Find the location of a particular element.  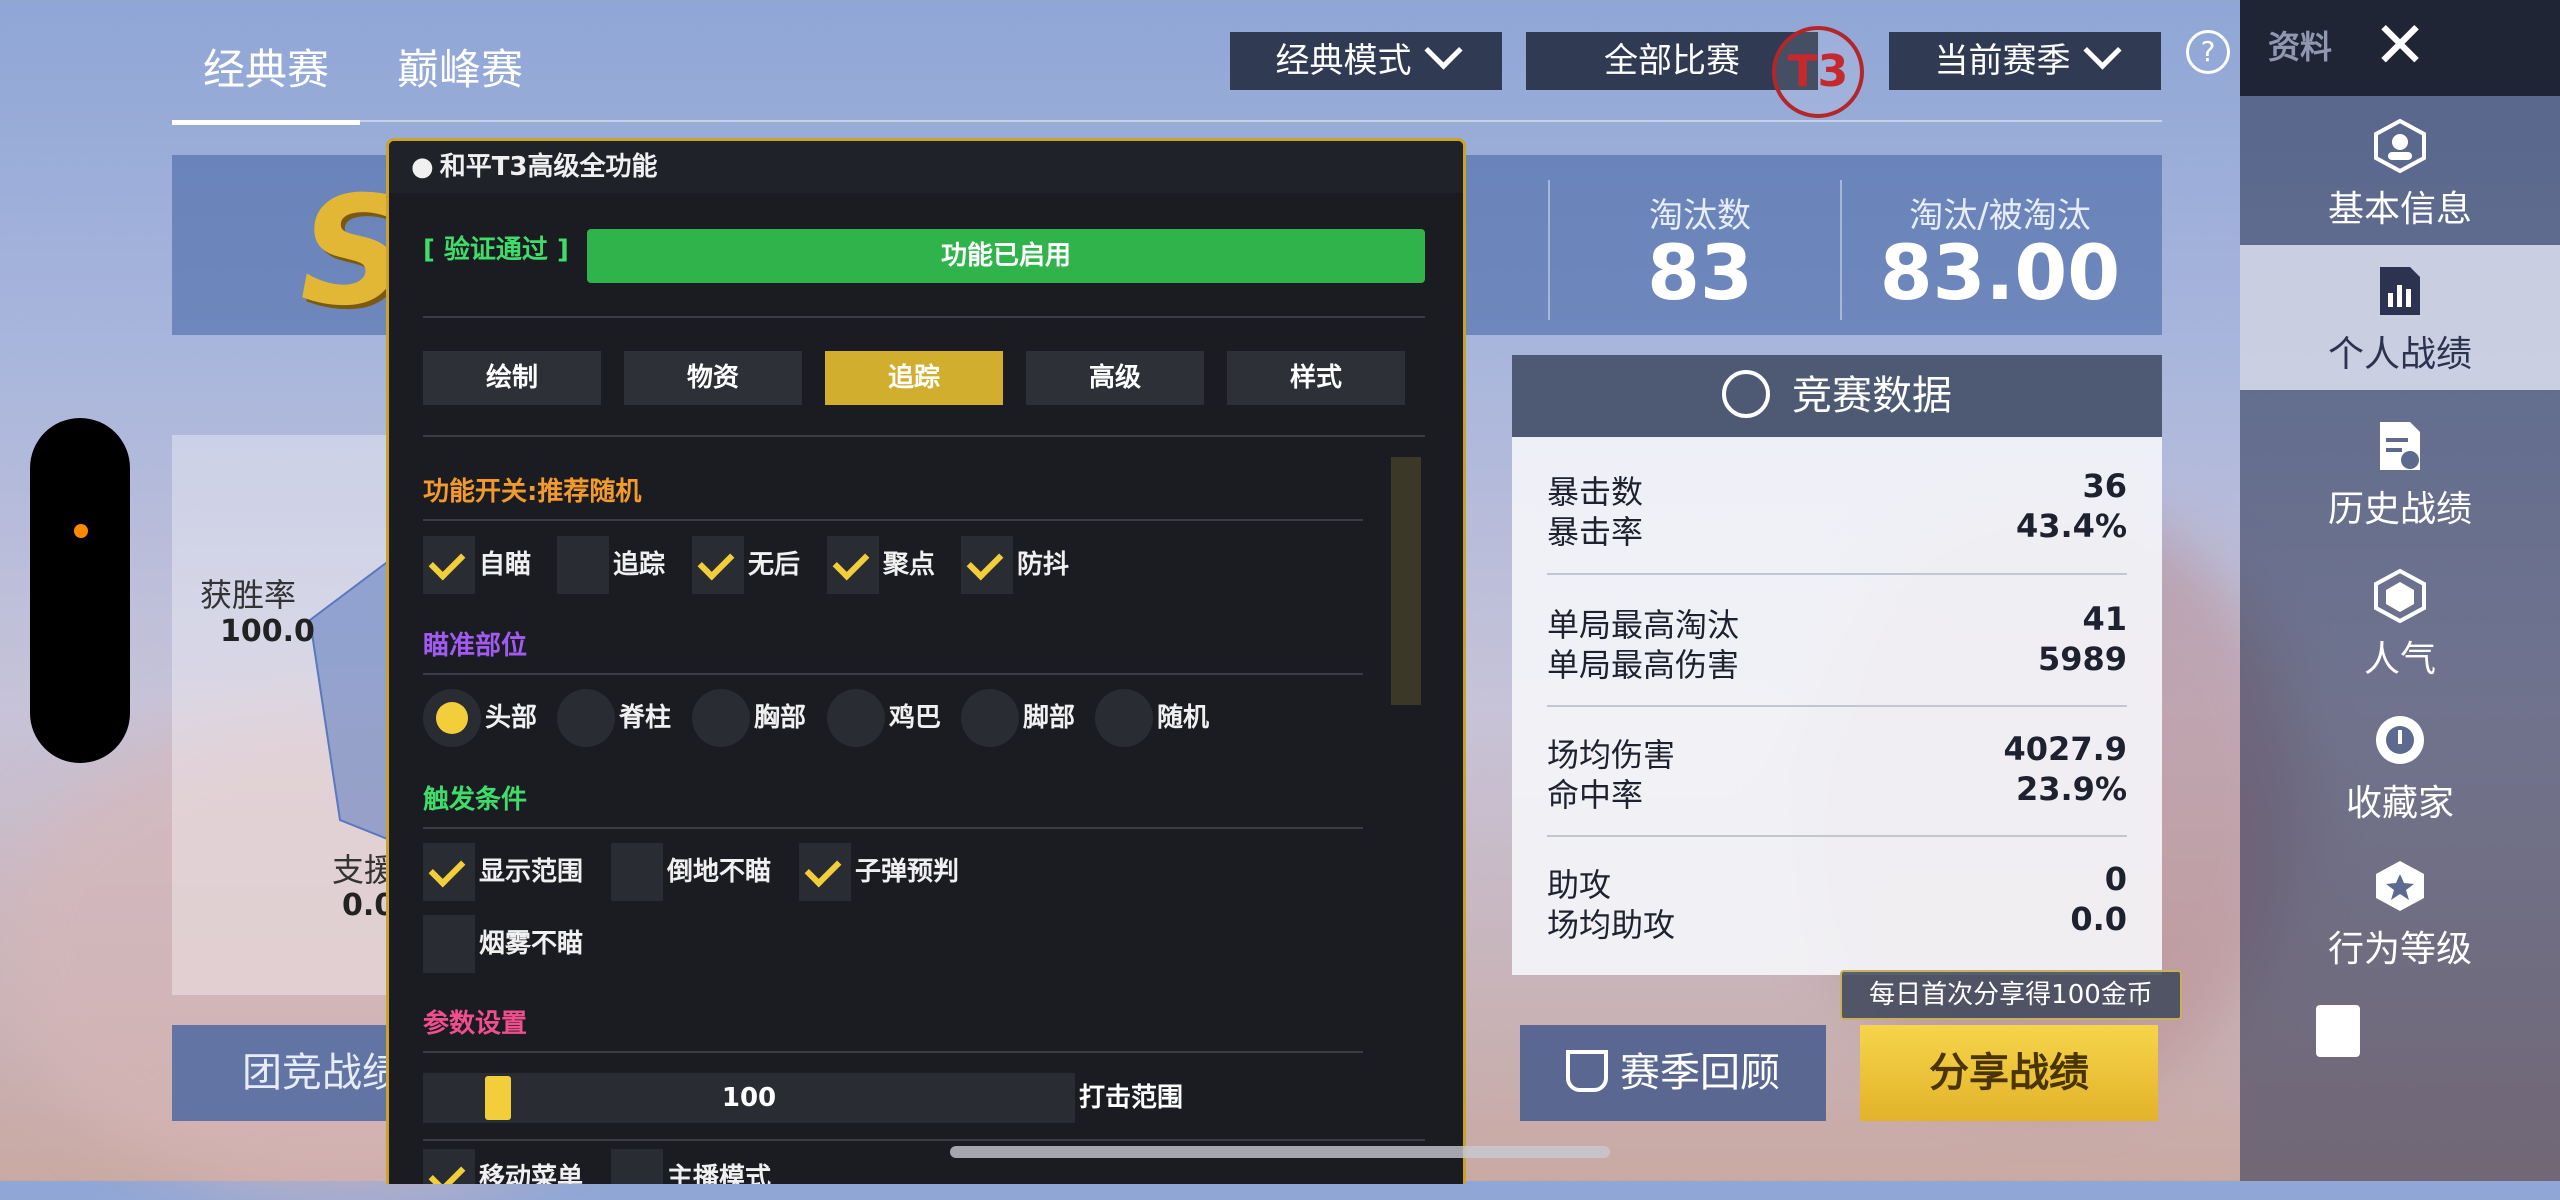

stat-row-label: 单局最高伤害 is located at coordinates (1643, 665).